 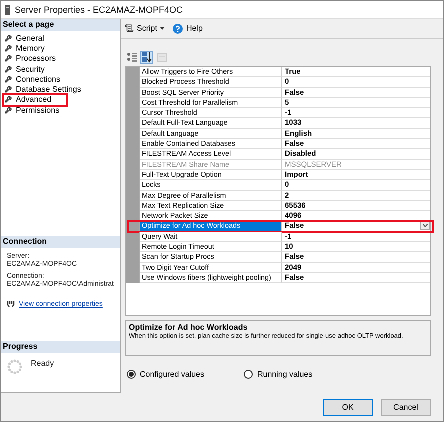 I want to click on section-heading: Connection, so click(x=60, y=242).